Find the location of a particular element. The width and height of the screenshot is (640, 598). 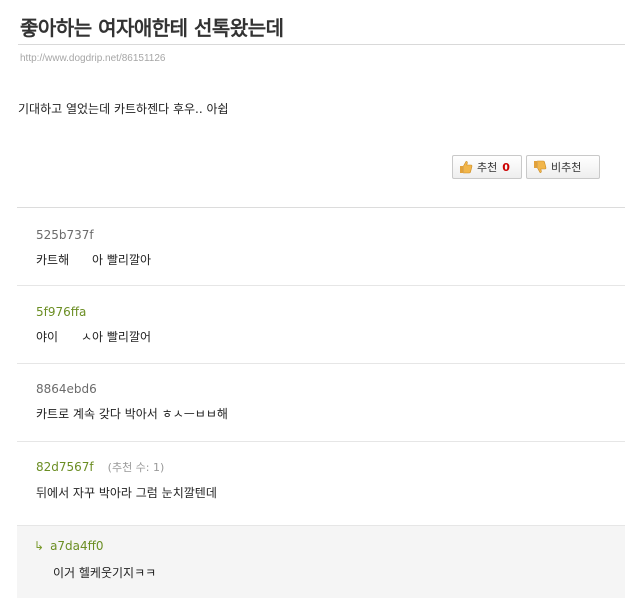

comment-author: 82d7567f is located at coordinates (65, 467).